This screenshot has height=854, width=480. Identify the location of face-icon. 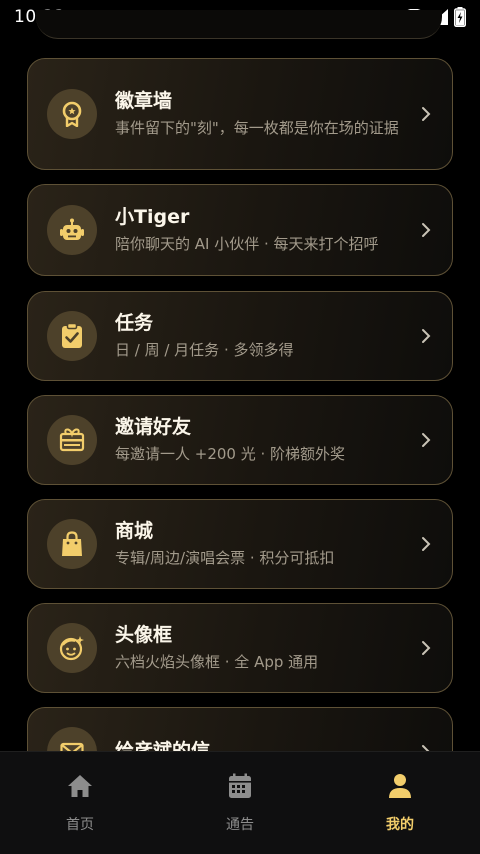
(72, 648).